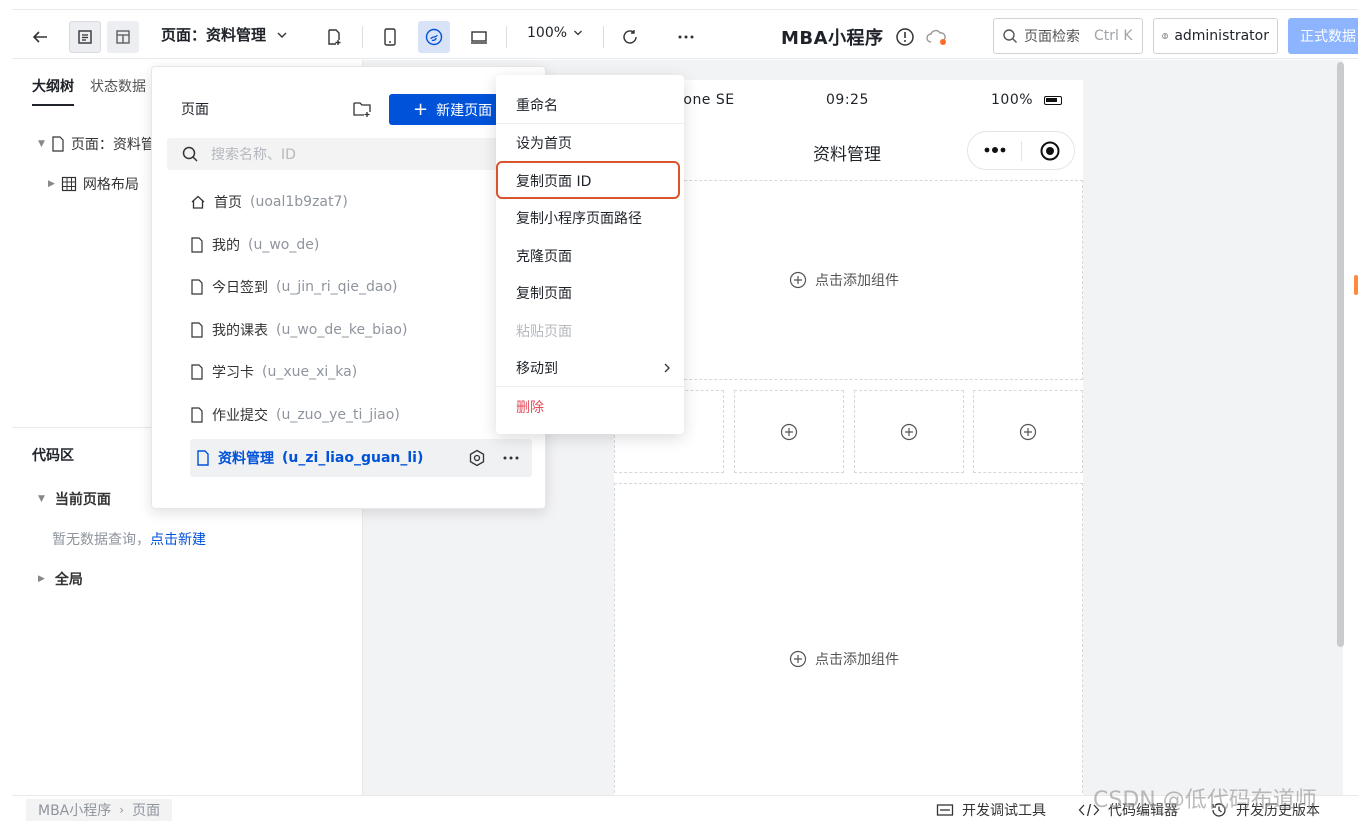 The width and height of the screenshot is (1358, 823). I want to click on menu-copy-page-id: 复制页面 ID, so click(553, 181).